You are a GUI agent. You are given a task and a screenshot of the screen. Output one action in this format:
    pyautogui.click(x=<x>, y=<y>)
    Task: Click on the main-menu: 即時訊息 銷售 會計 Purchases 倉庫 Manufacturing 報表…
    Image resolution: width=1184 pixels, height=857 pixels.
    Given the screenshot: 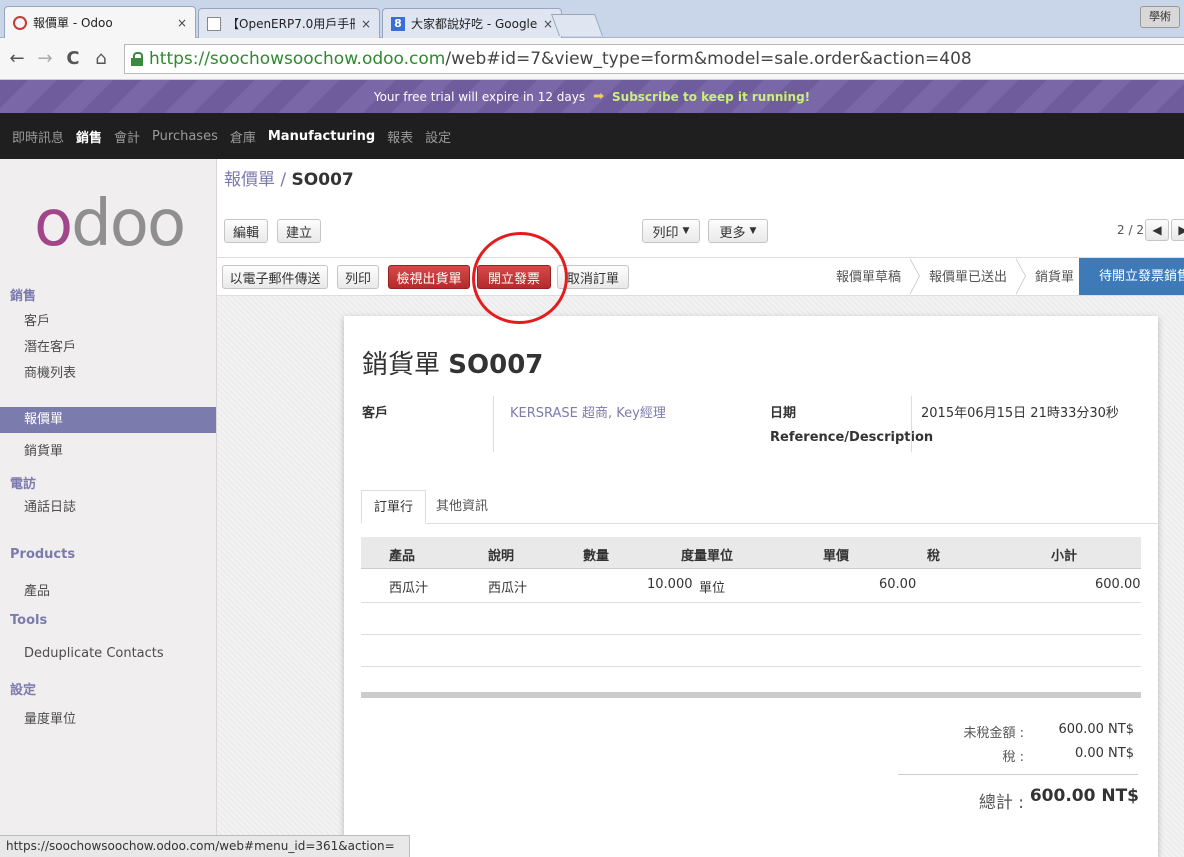 What is the action you would take?
    pyautogui.click(x=592, y=136)
    